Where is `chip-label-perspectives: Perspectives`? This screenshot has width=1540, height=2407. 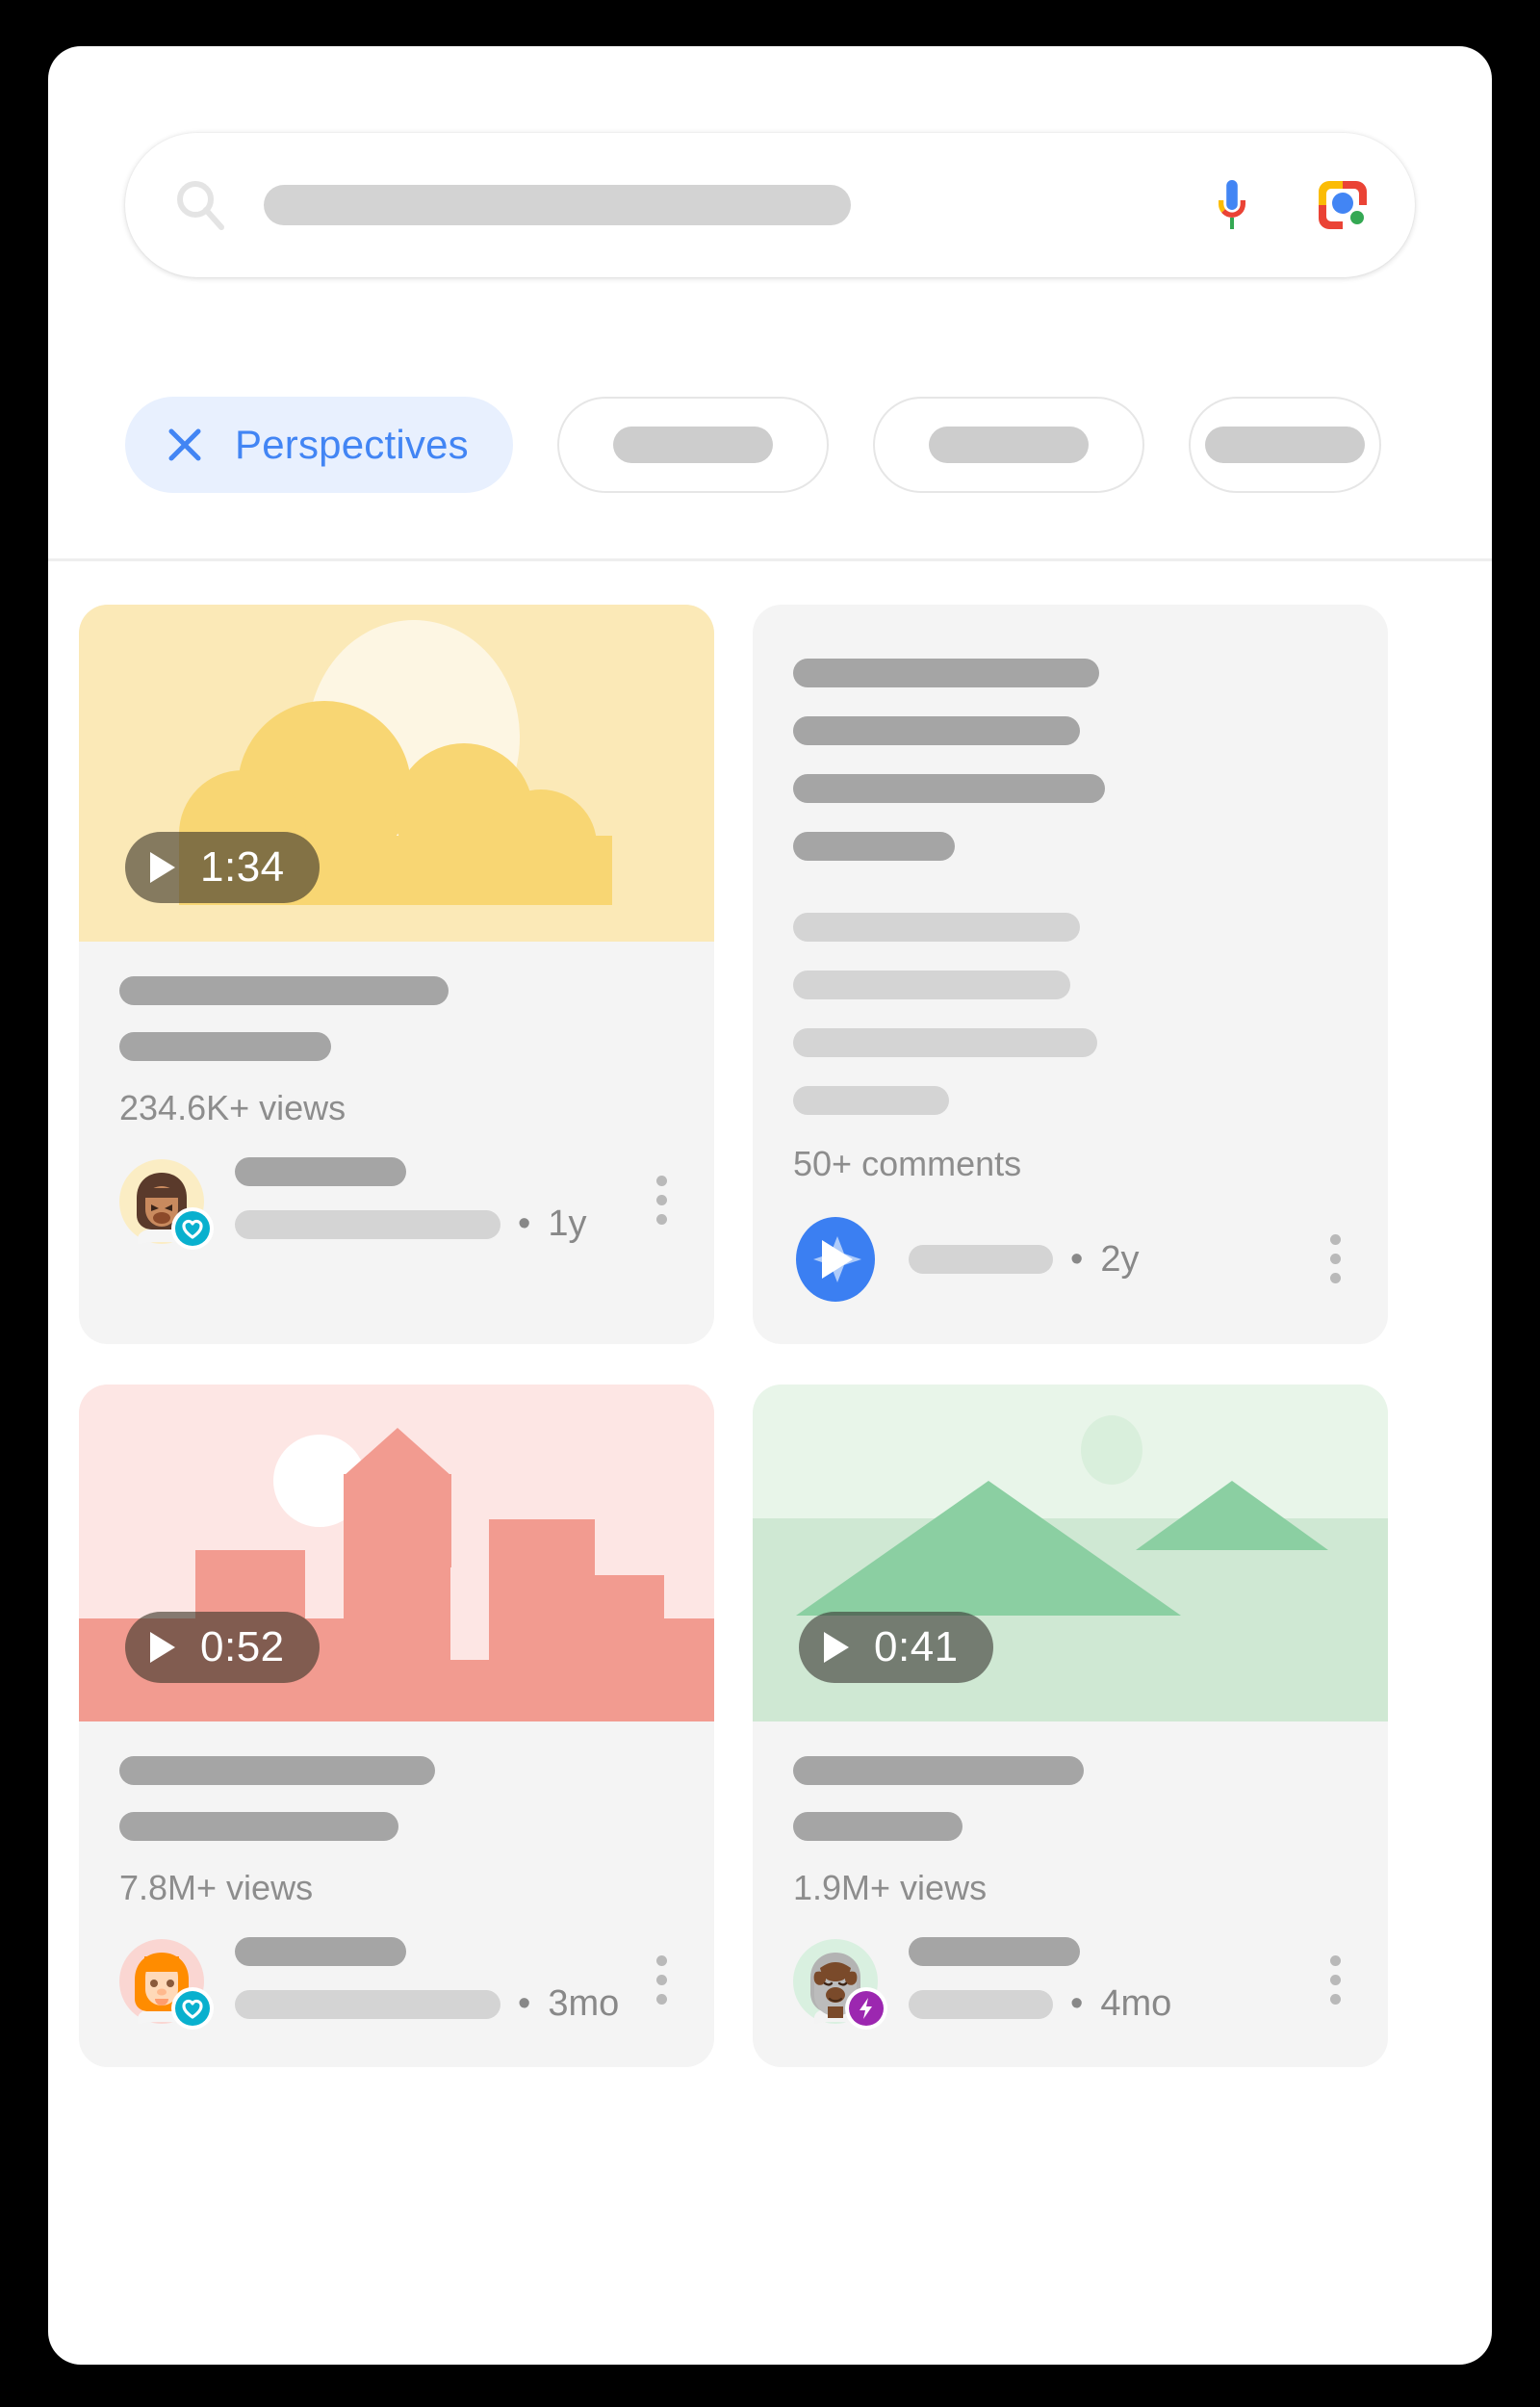 chip-label-perspectives: Perspectives is located at coordinates (352, 444).